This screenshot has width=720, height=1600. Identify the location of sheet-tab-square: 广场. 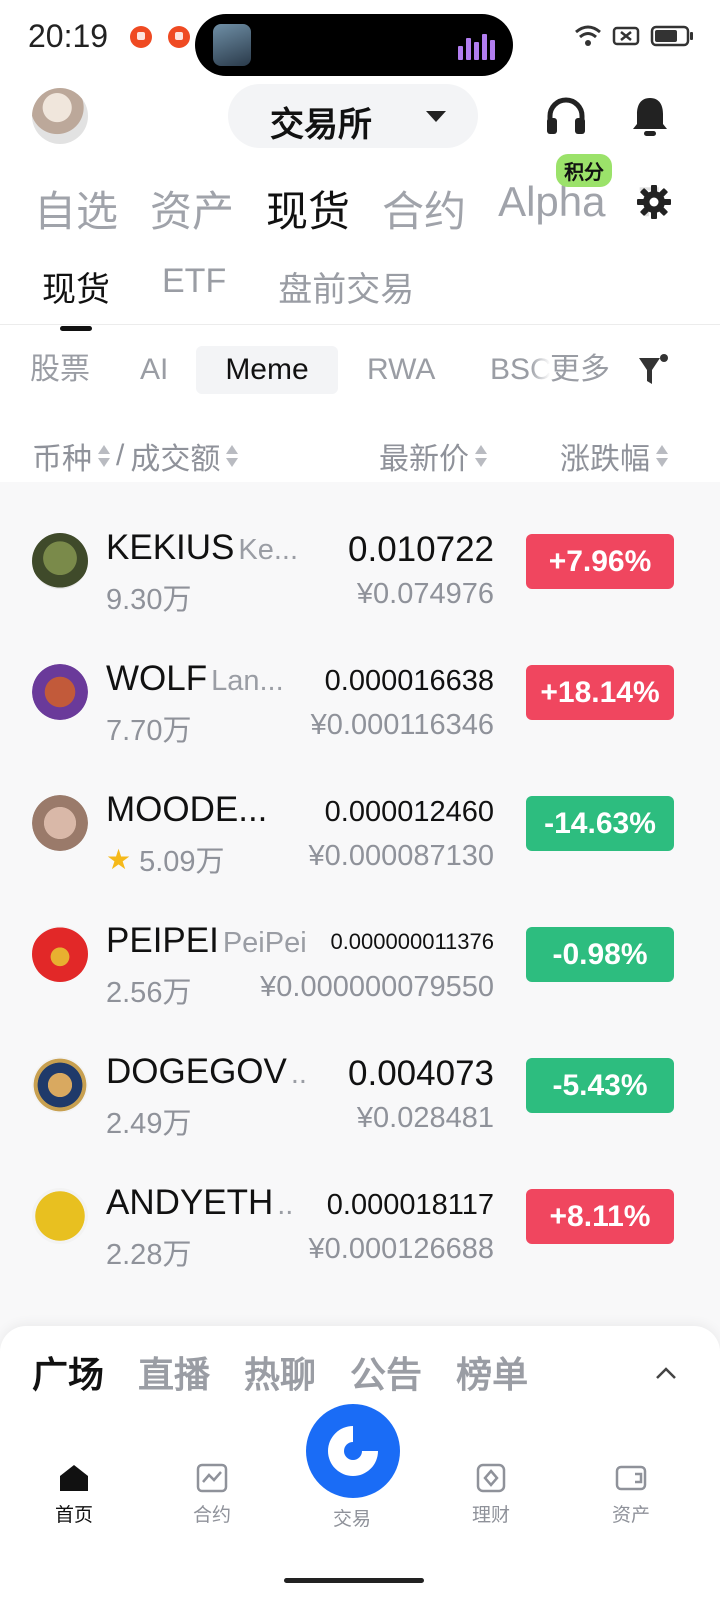
(68, 1372).